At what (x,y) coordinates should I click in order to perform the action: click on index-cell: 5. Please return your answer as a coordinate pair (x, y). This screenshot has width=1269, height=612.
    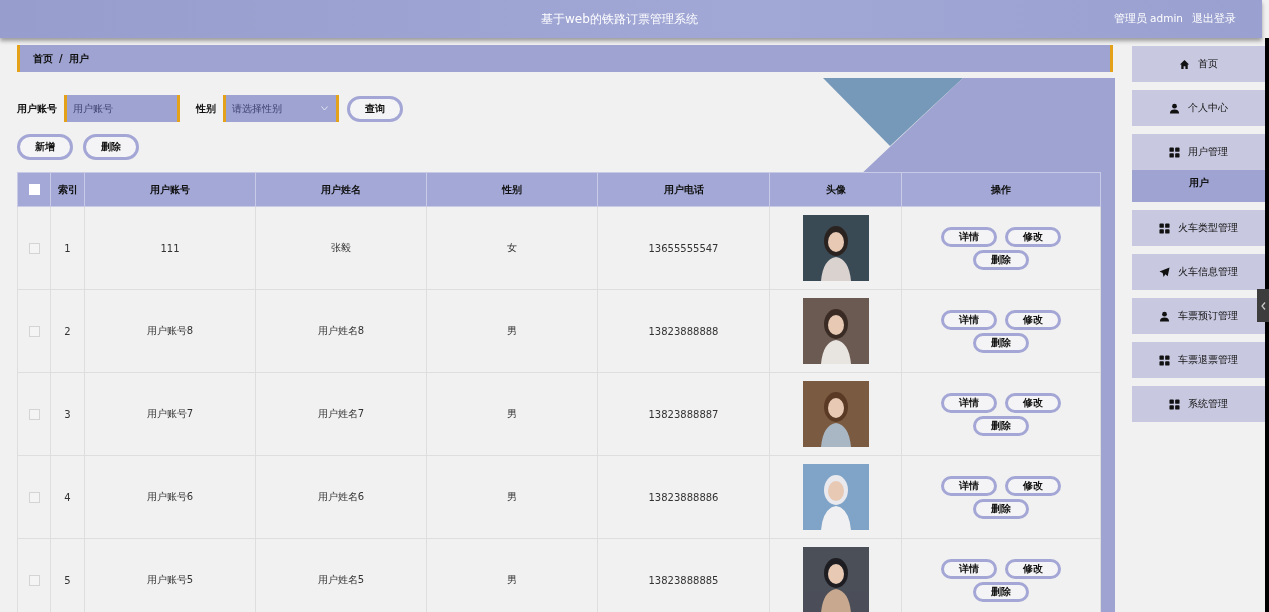
    Looking at the image, I should click on (67, 575).